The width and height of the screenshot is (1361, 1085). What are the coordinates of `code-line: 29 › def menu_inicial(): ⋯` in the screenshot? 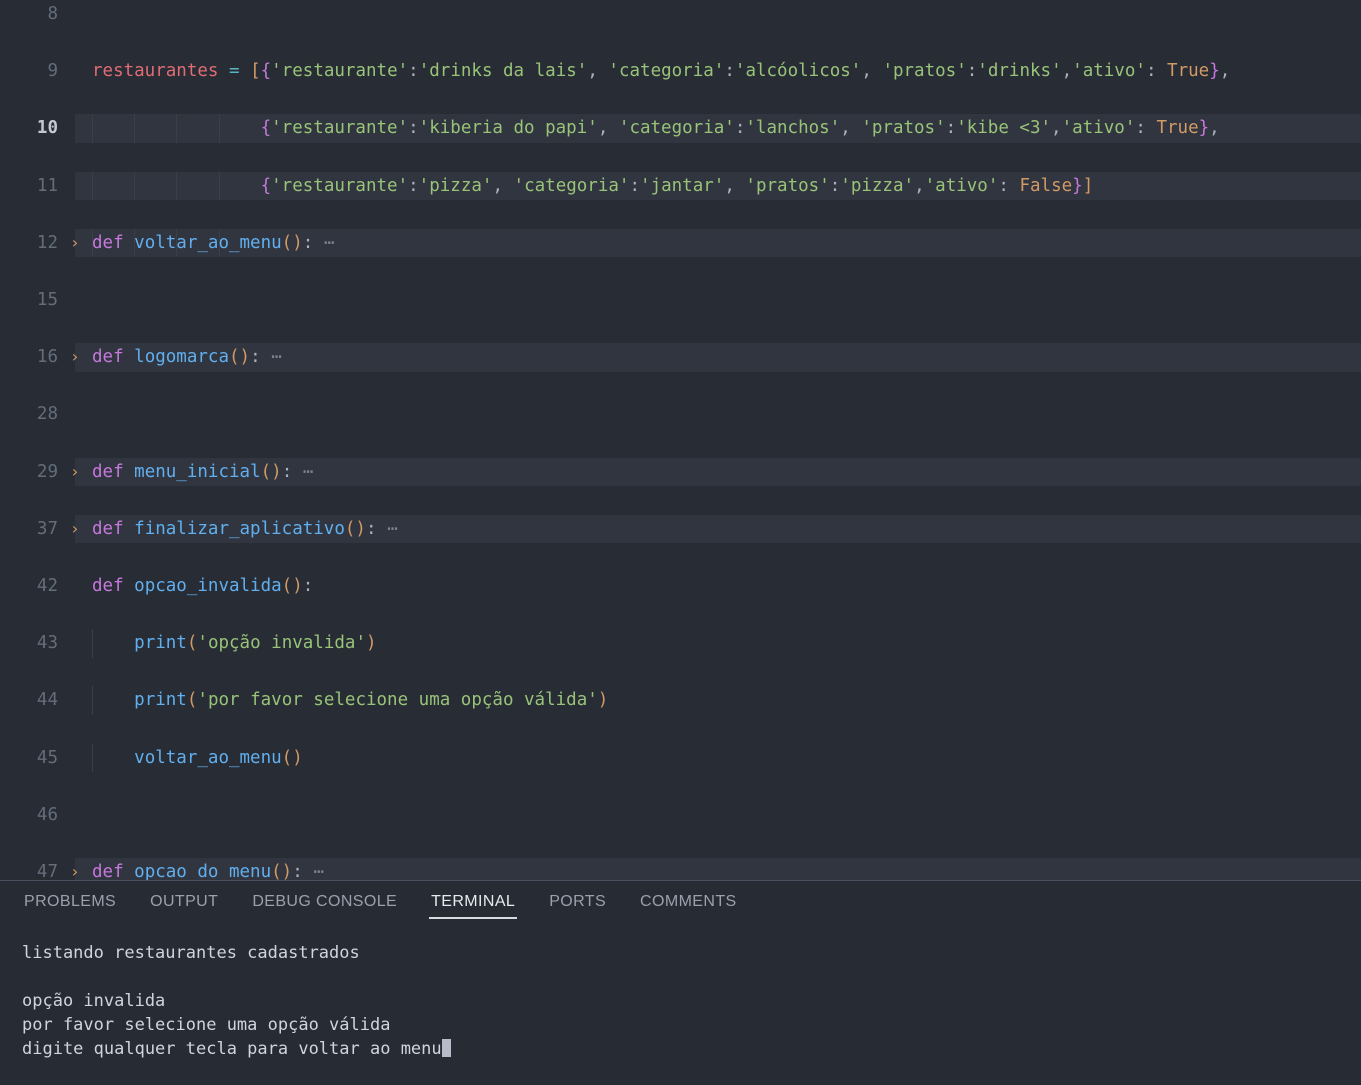 It's located at (680, 472).